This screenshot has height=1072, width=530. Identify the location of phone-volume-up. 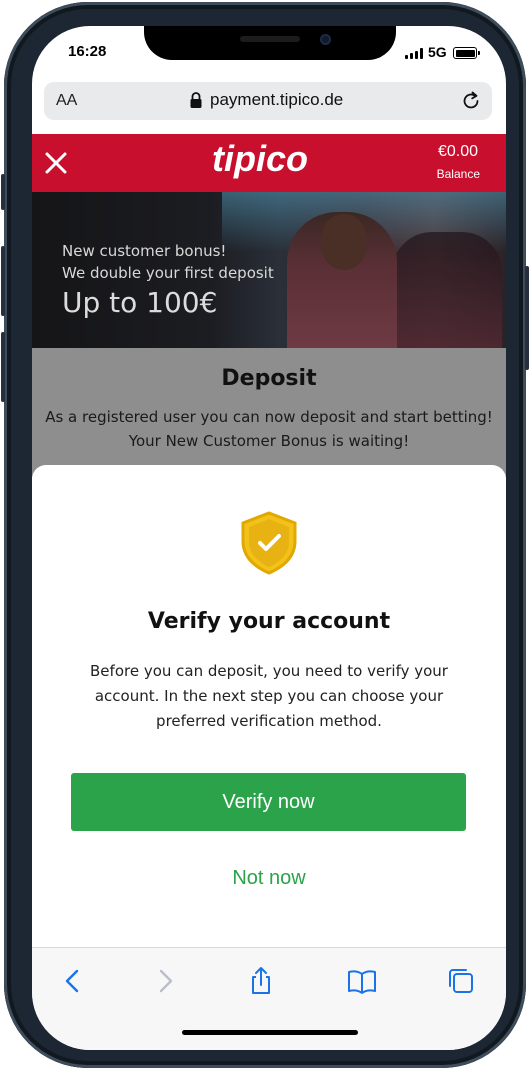
(3, 281).